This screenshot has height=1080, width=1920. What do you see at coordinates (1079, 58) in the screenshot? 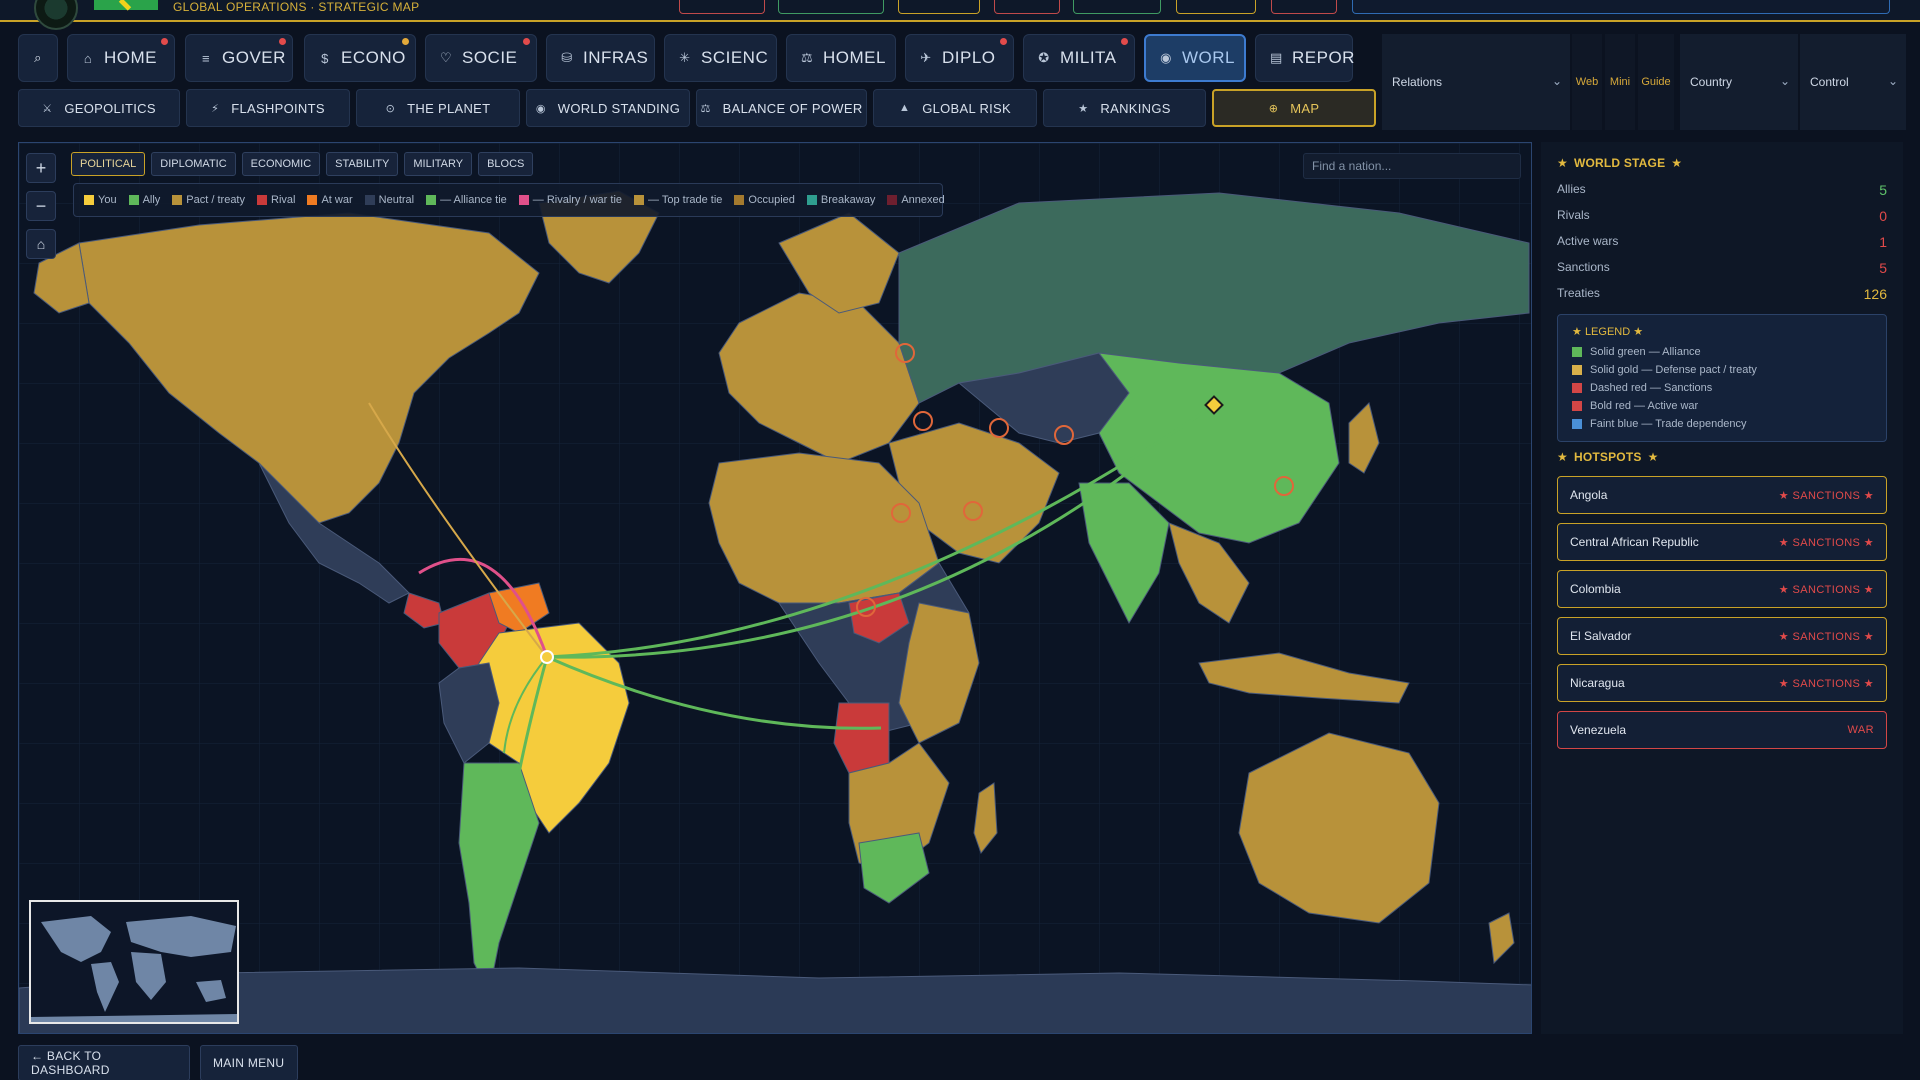
I see `nav-tab-milita: ✪ MILITA` at bounding box center [1079, 58].